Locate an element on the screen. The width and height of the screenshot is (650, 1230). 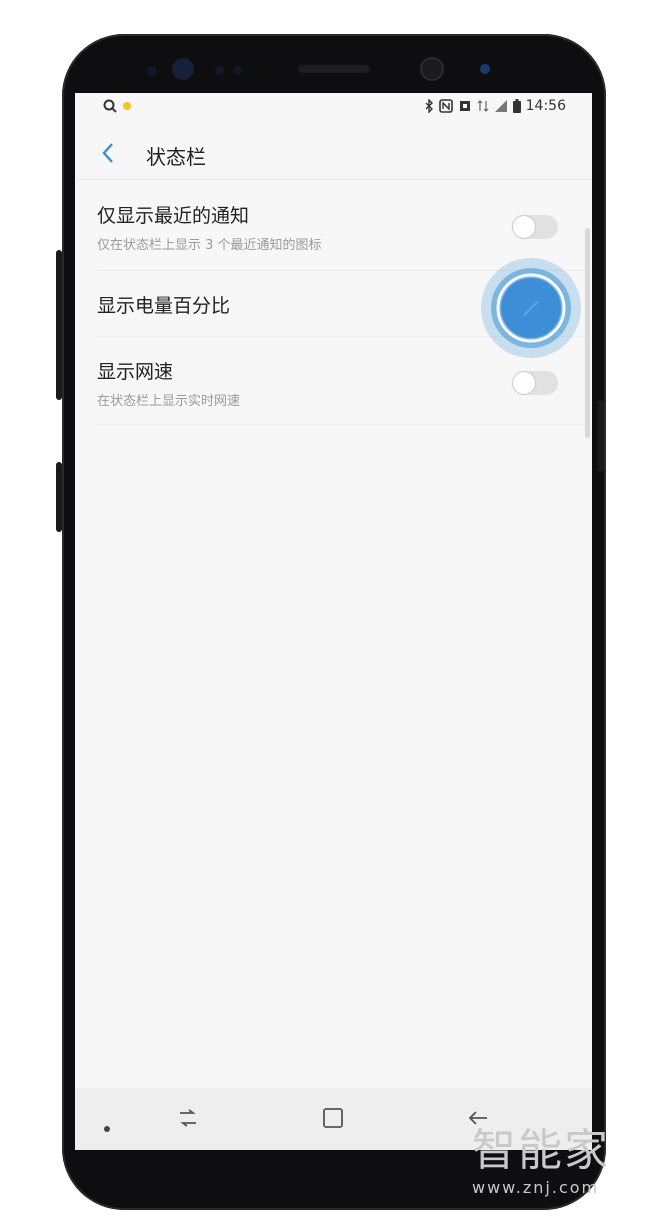
bluetooth-icon is located at coordinates (429, 106).